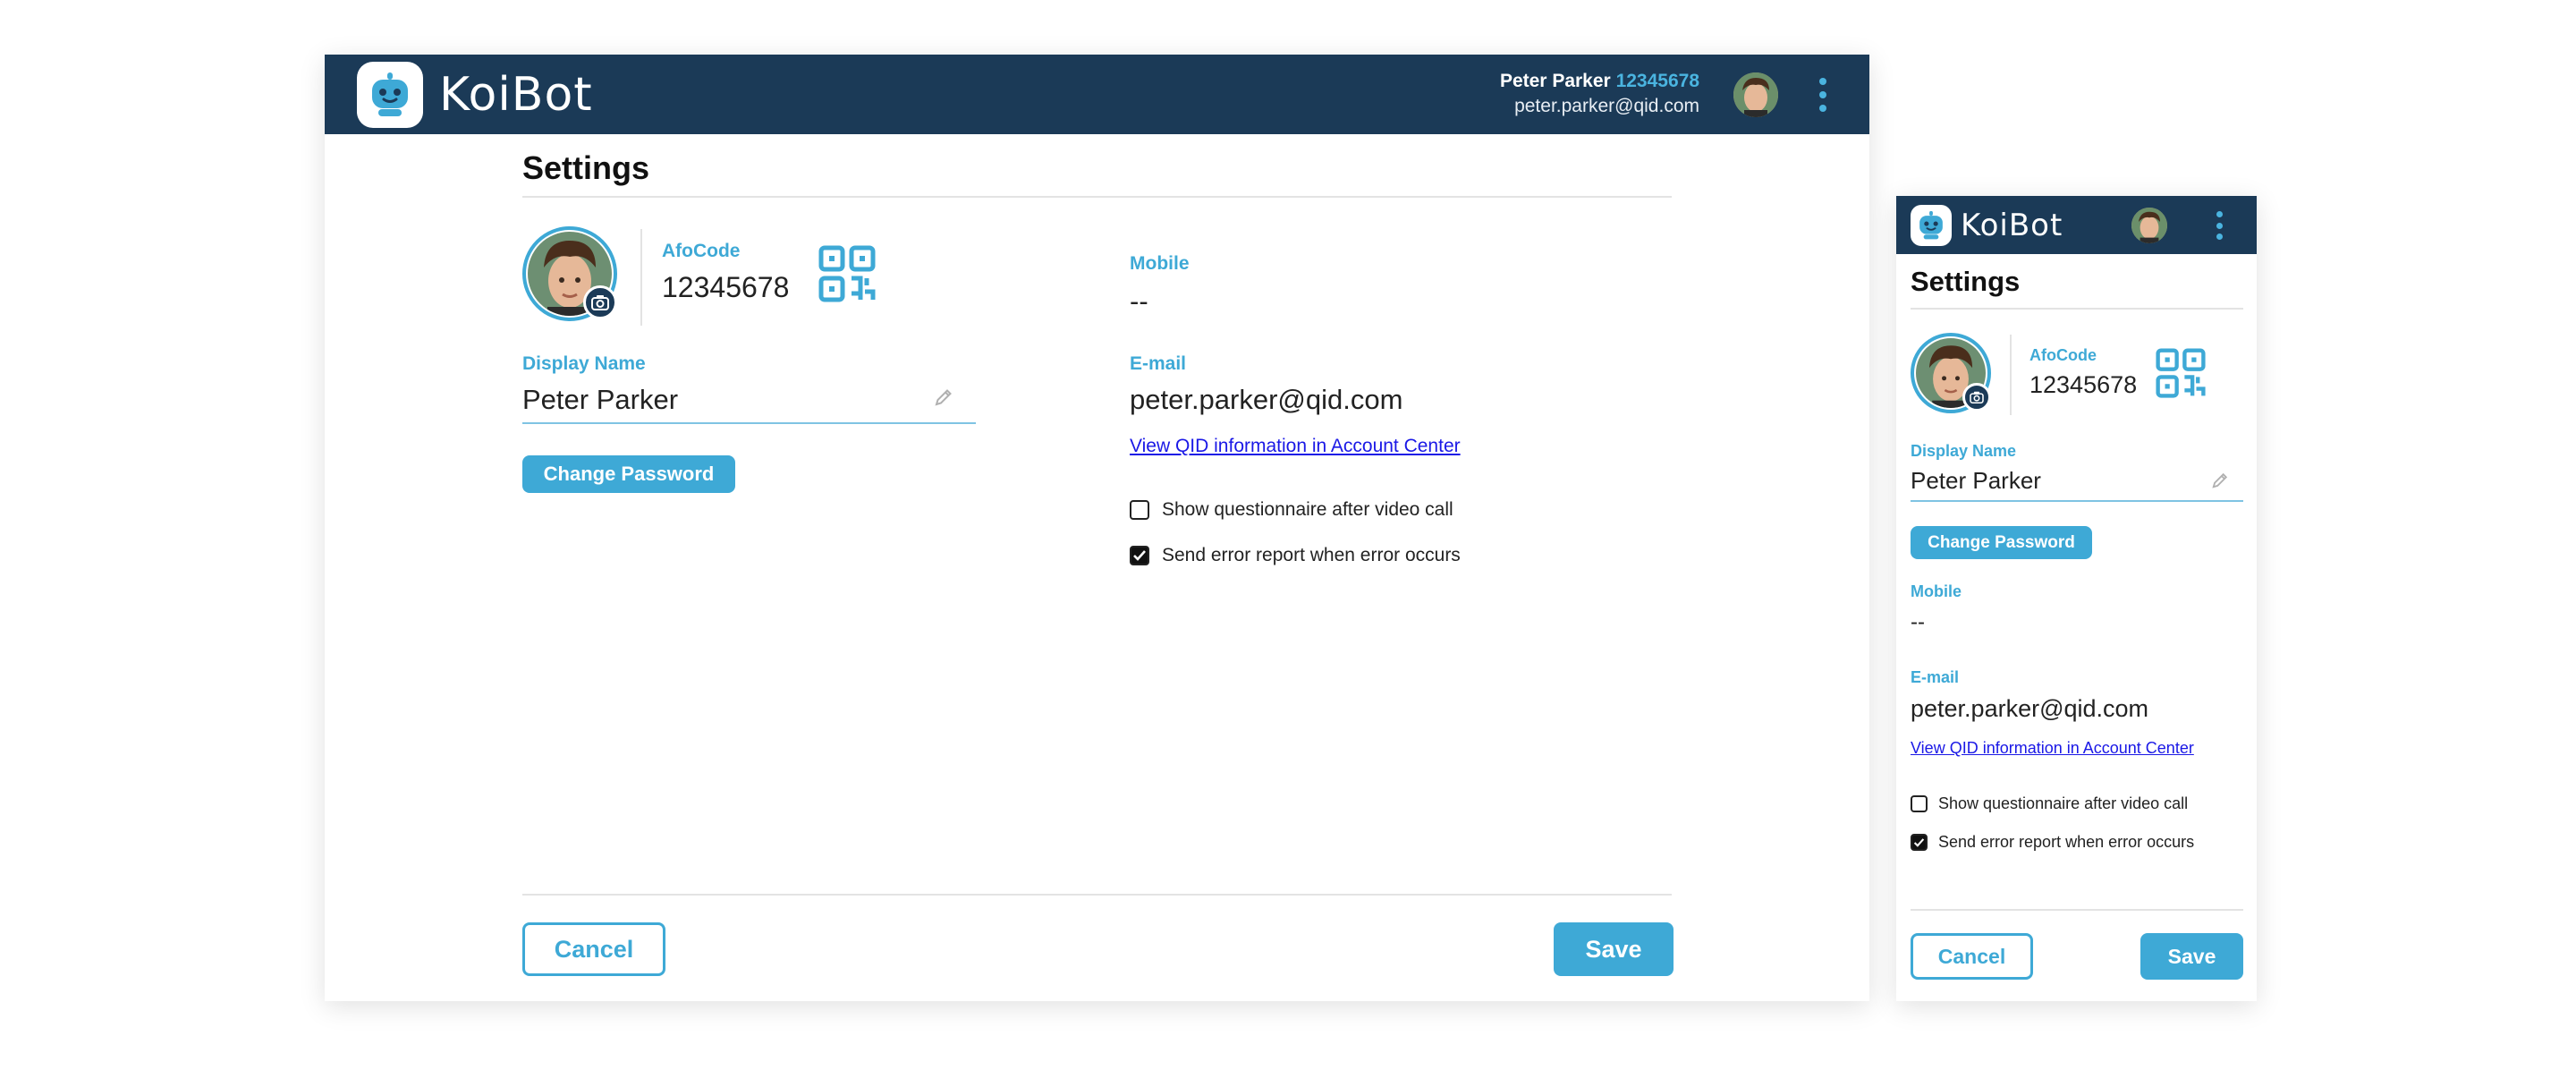  I want to click on afocode-label: AfoCode, so click(701, 251).